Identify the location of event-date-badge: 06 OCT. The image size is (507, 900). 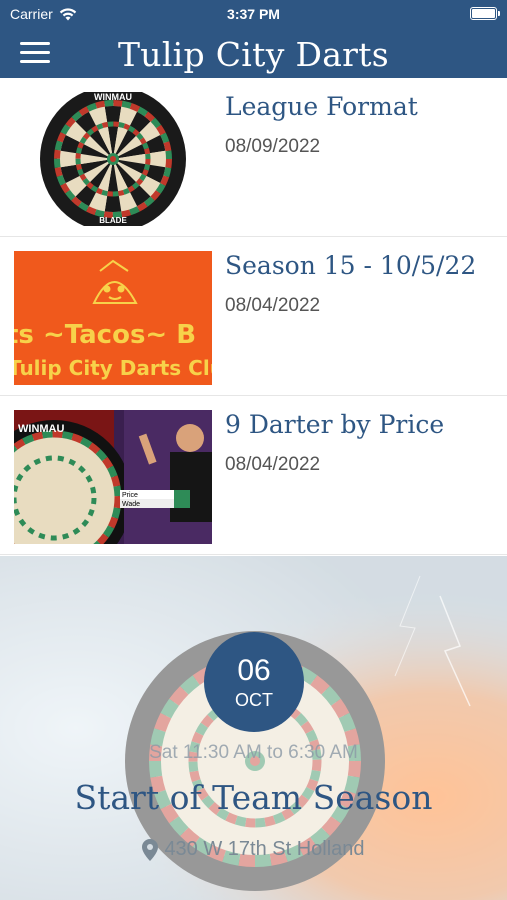
(254, 682).